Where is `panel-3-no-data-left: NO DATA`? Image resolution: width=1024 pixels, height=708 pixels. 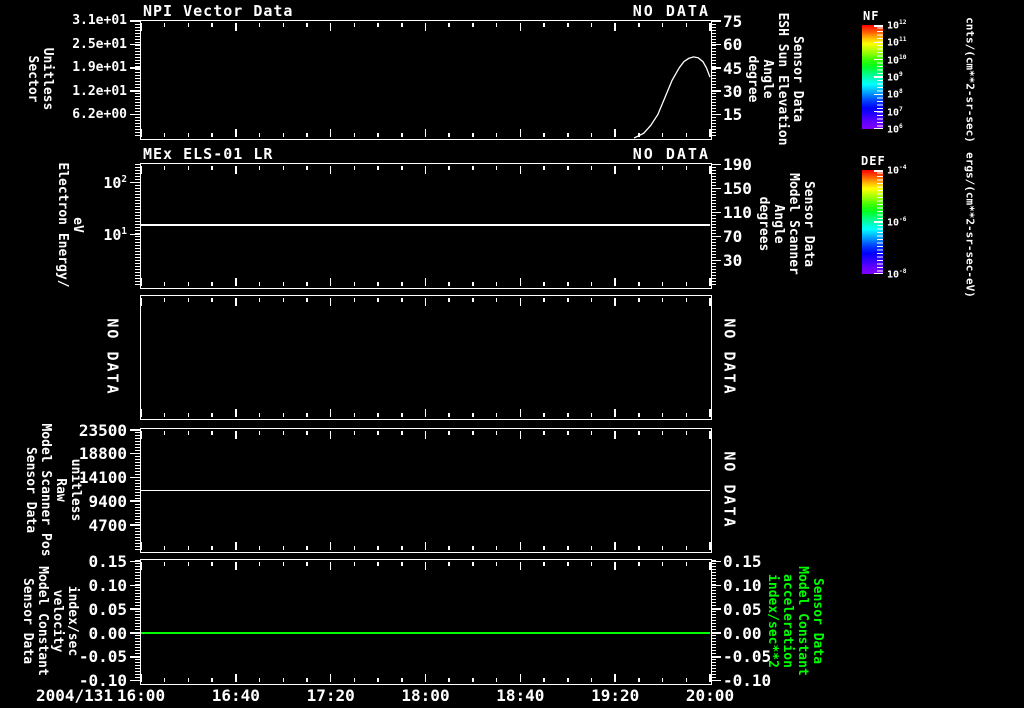
panel-3-no-data-left: NO DATA is located at coordinates (112, 357).